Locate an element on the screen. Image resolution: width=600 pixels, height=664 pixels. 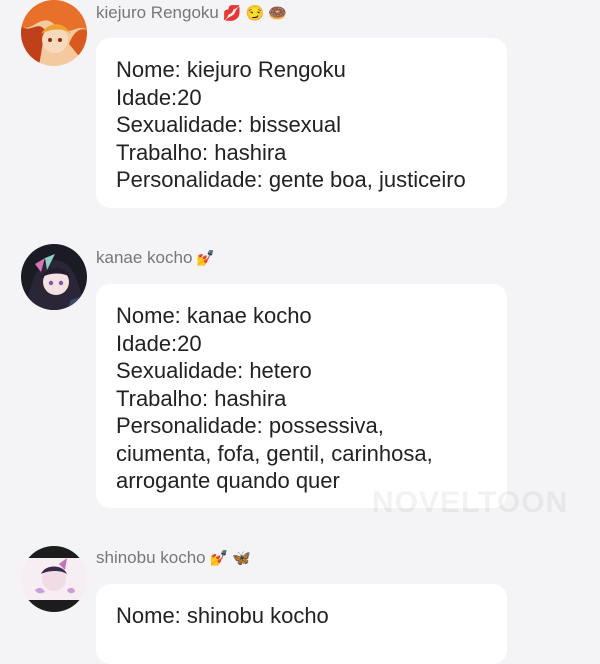
author-name: kiejuro Rengoku 💋 😏 🍩 is located at coordinates (191, 13).